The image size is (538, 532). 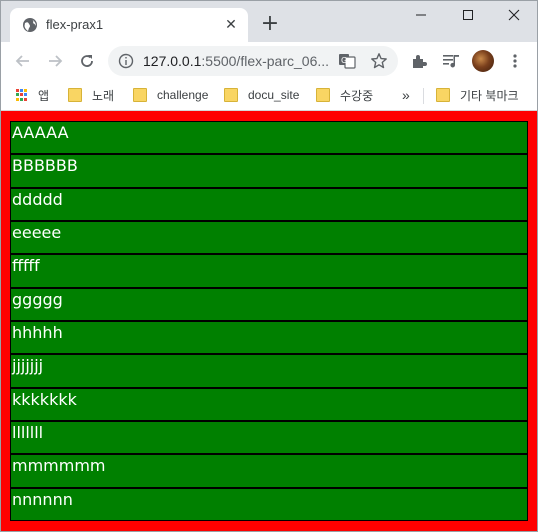 I want to click on minimize-icon, so click(x=421, y=15).